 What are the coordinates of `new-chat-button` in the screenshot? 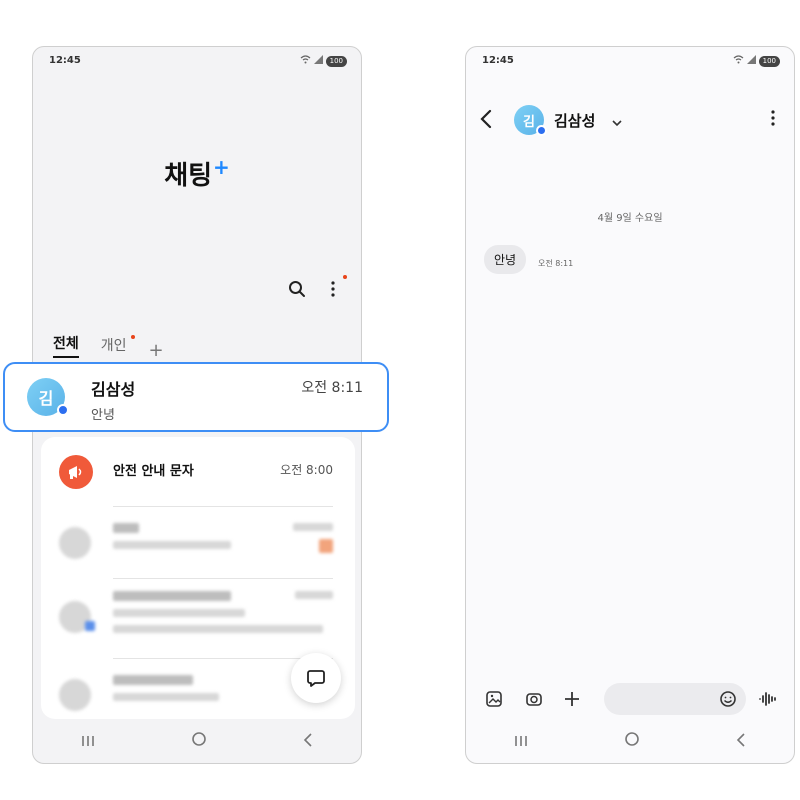 It's located at (316, 678).